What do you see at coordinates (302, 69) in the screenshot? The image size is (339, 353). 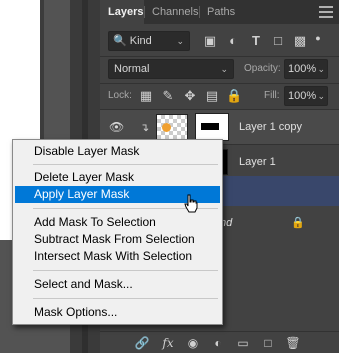 I see `opacity-value: 100%` at bounding box center [302, 69].